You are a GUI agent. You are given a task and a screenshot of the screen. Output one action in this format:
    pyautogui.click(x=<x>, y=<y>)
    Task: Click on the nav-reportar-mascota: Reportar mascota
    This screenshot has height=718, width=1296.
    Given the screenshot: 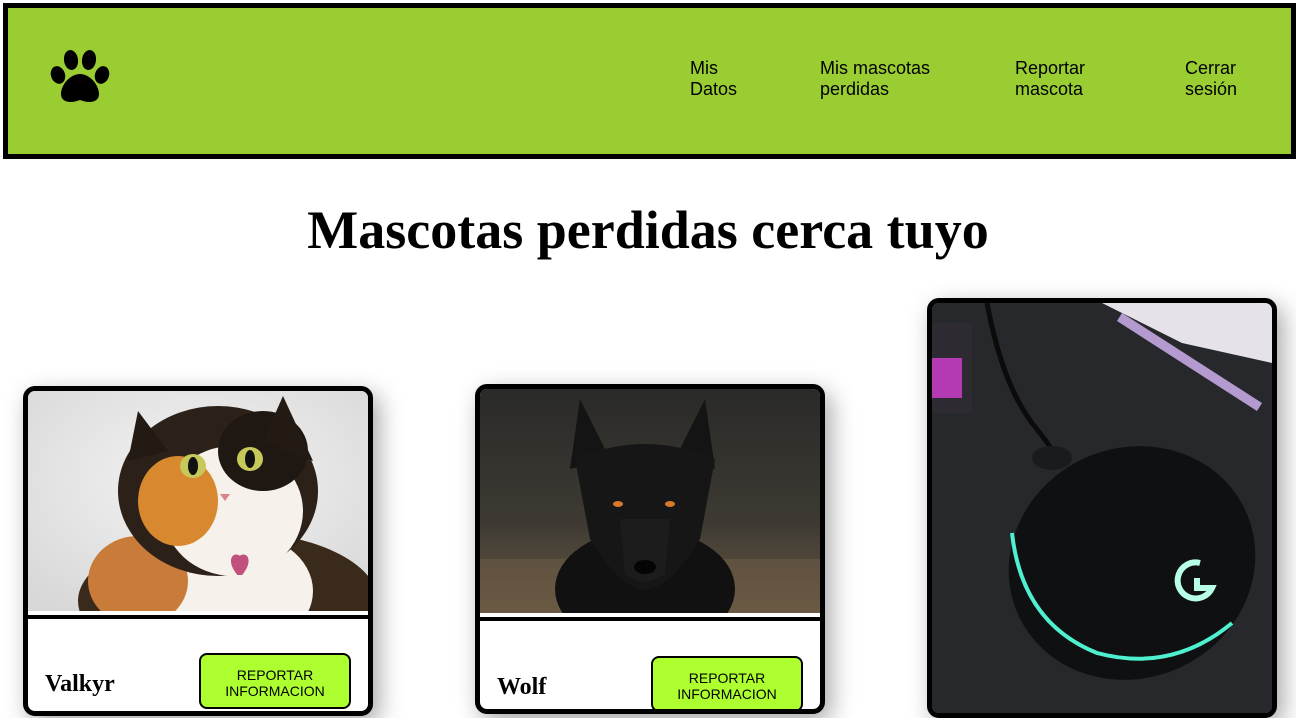 What is the action you would take?
    pyautogui.click(x=1060, y=79)
    